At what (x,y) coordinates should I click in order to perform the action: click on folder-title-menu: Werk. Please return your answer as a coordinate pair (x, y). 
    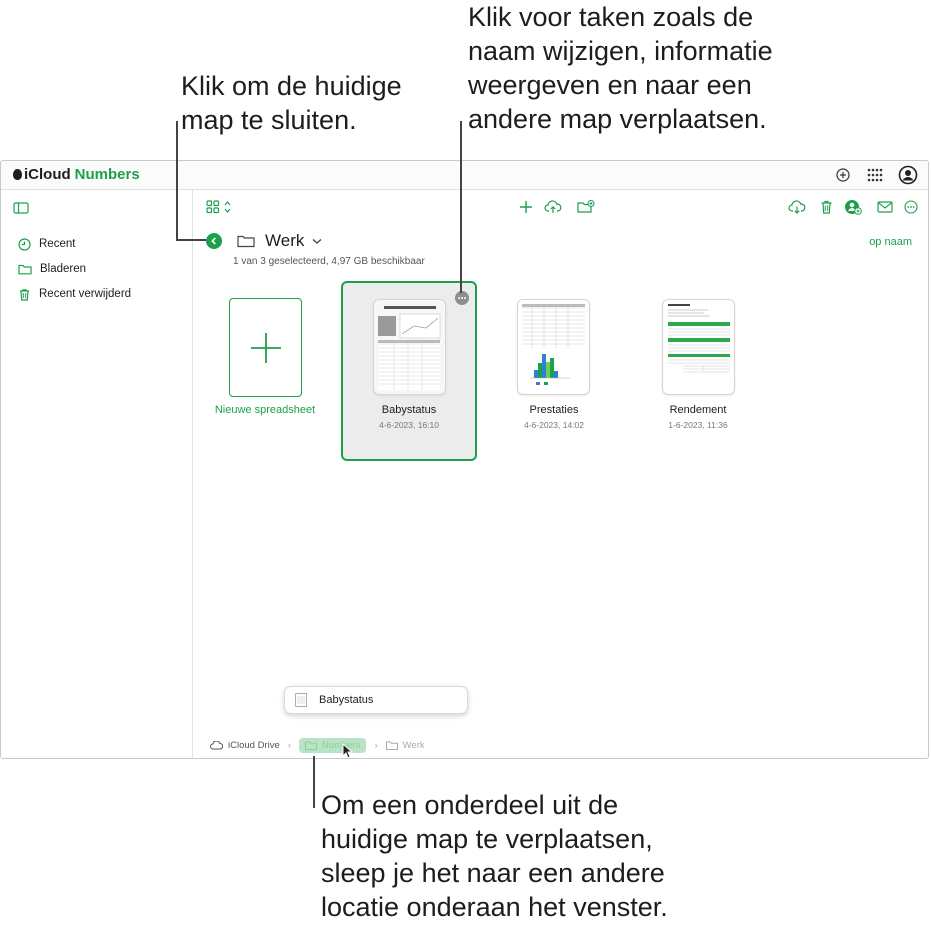
    Looking at the image, I should click on (284, 241).